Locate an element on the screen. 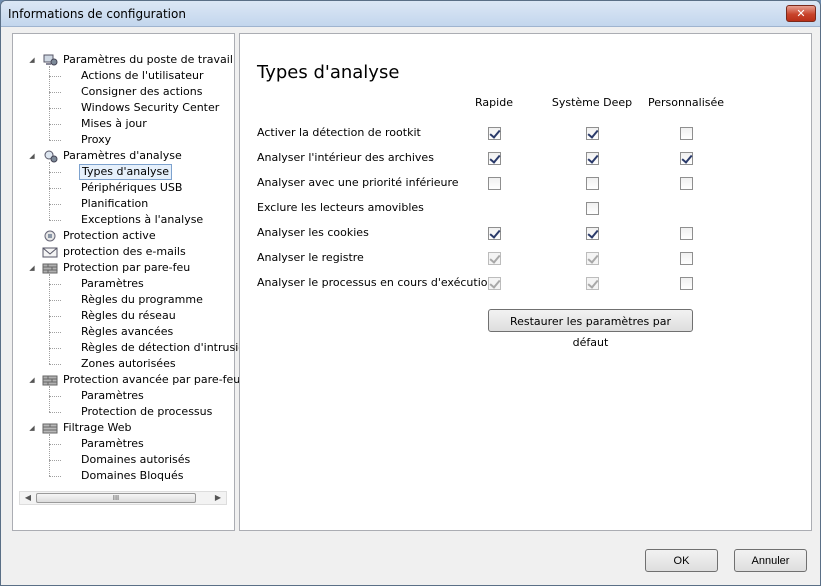 The height and width of the screenshot is (586, 821). option-label-analyser-avec-une-priorite-inferieure: Analyser avec une priorité inférieure is located at coordinates (358, 182).